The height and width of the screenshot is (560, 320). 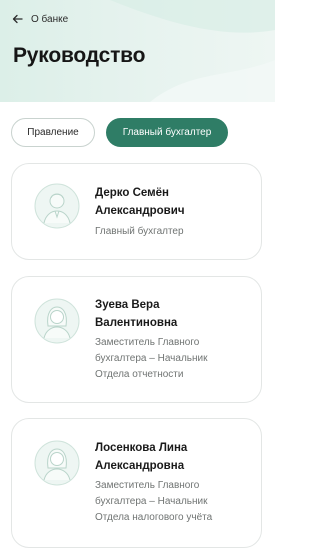 What do you see at coordinates (79, 55) in the screenshot?
I see `page-title: Руководство` at bounding box center [79, 55].